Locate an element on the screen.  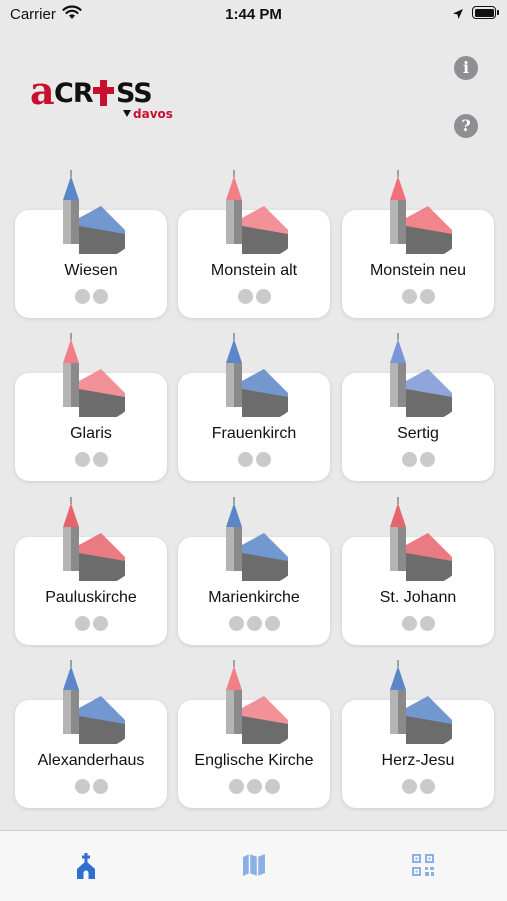
church-card: Monstein neu is located at coordinates (418, 244).